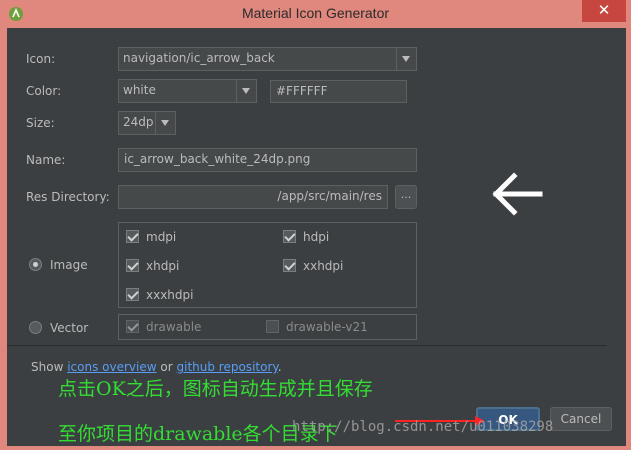 Image resolution: width=631 pixels, height=450 pixels. I want to click on annotation-line-1: 点击OK之后，图标自动生成并且保存, so click(215, 389).